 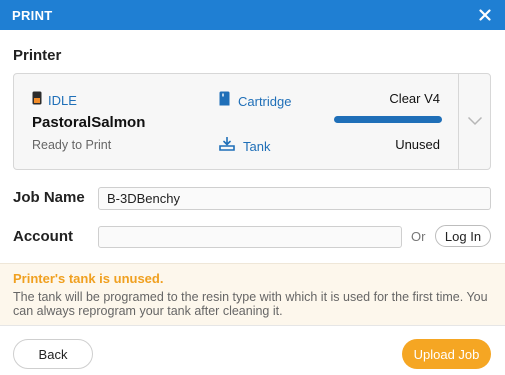 What do you see at coordinates (414, 98) in the screenshot?
I see `cartridge-value: Clear V4` at bounding box center [414, 98].